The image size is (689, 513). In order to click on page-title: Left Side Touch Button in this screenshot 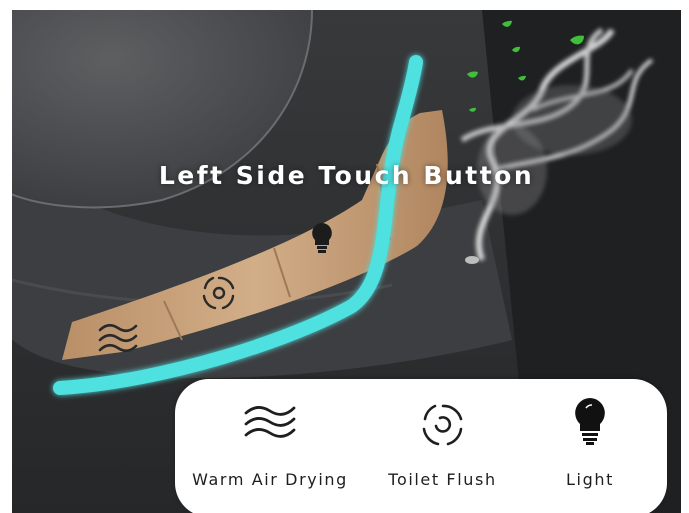, I will do `click(346, 175)`.